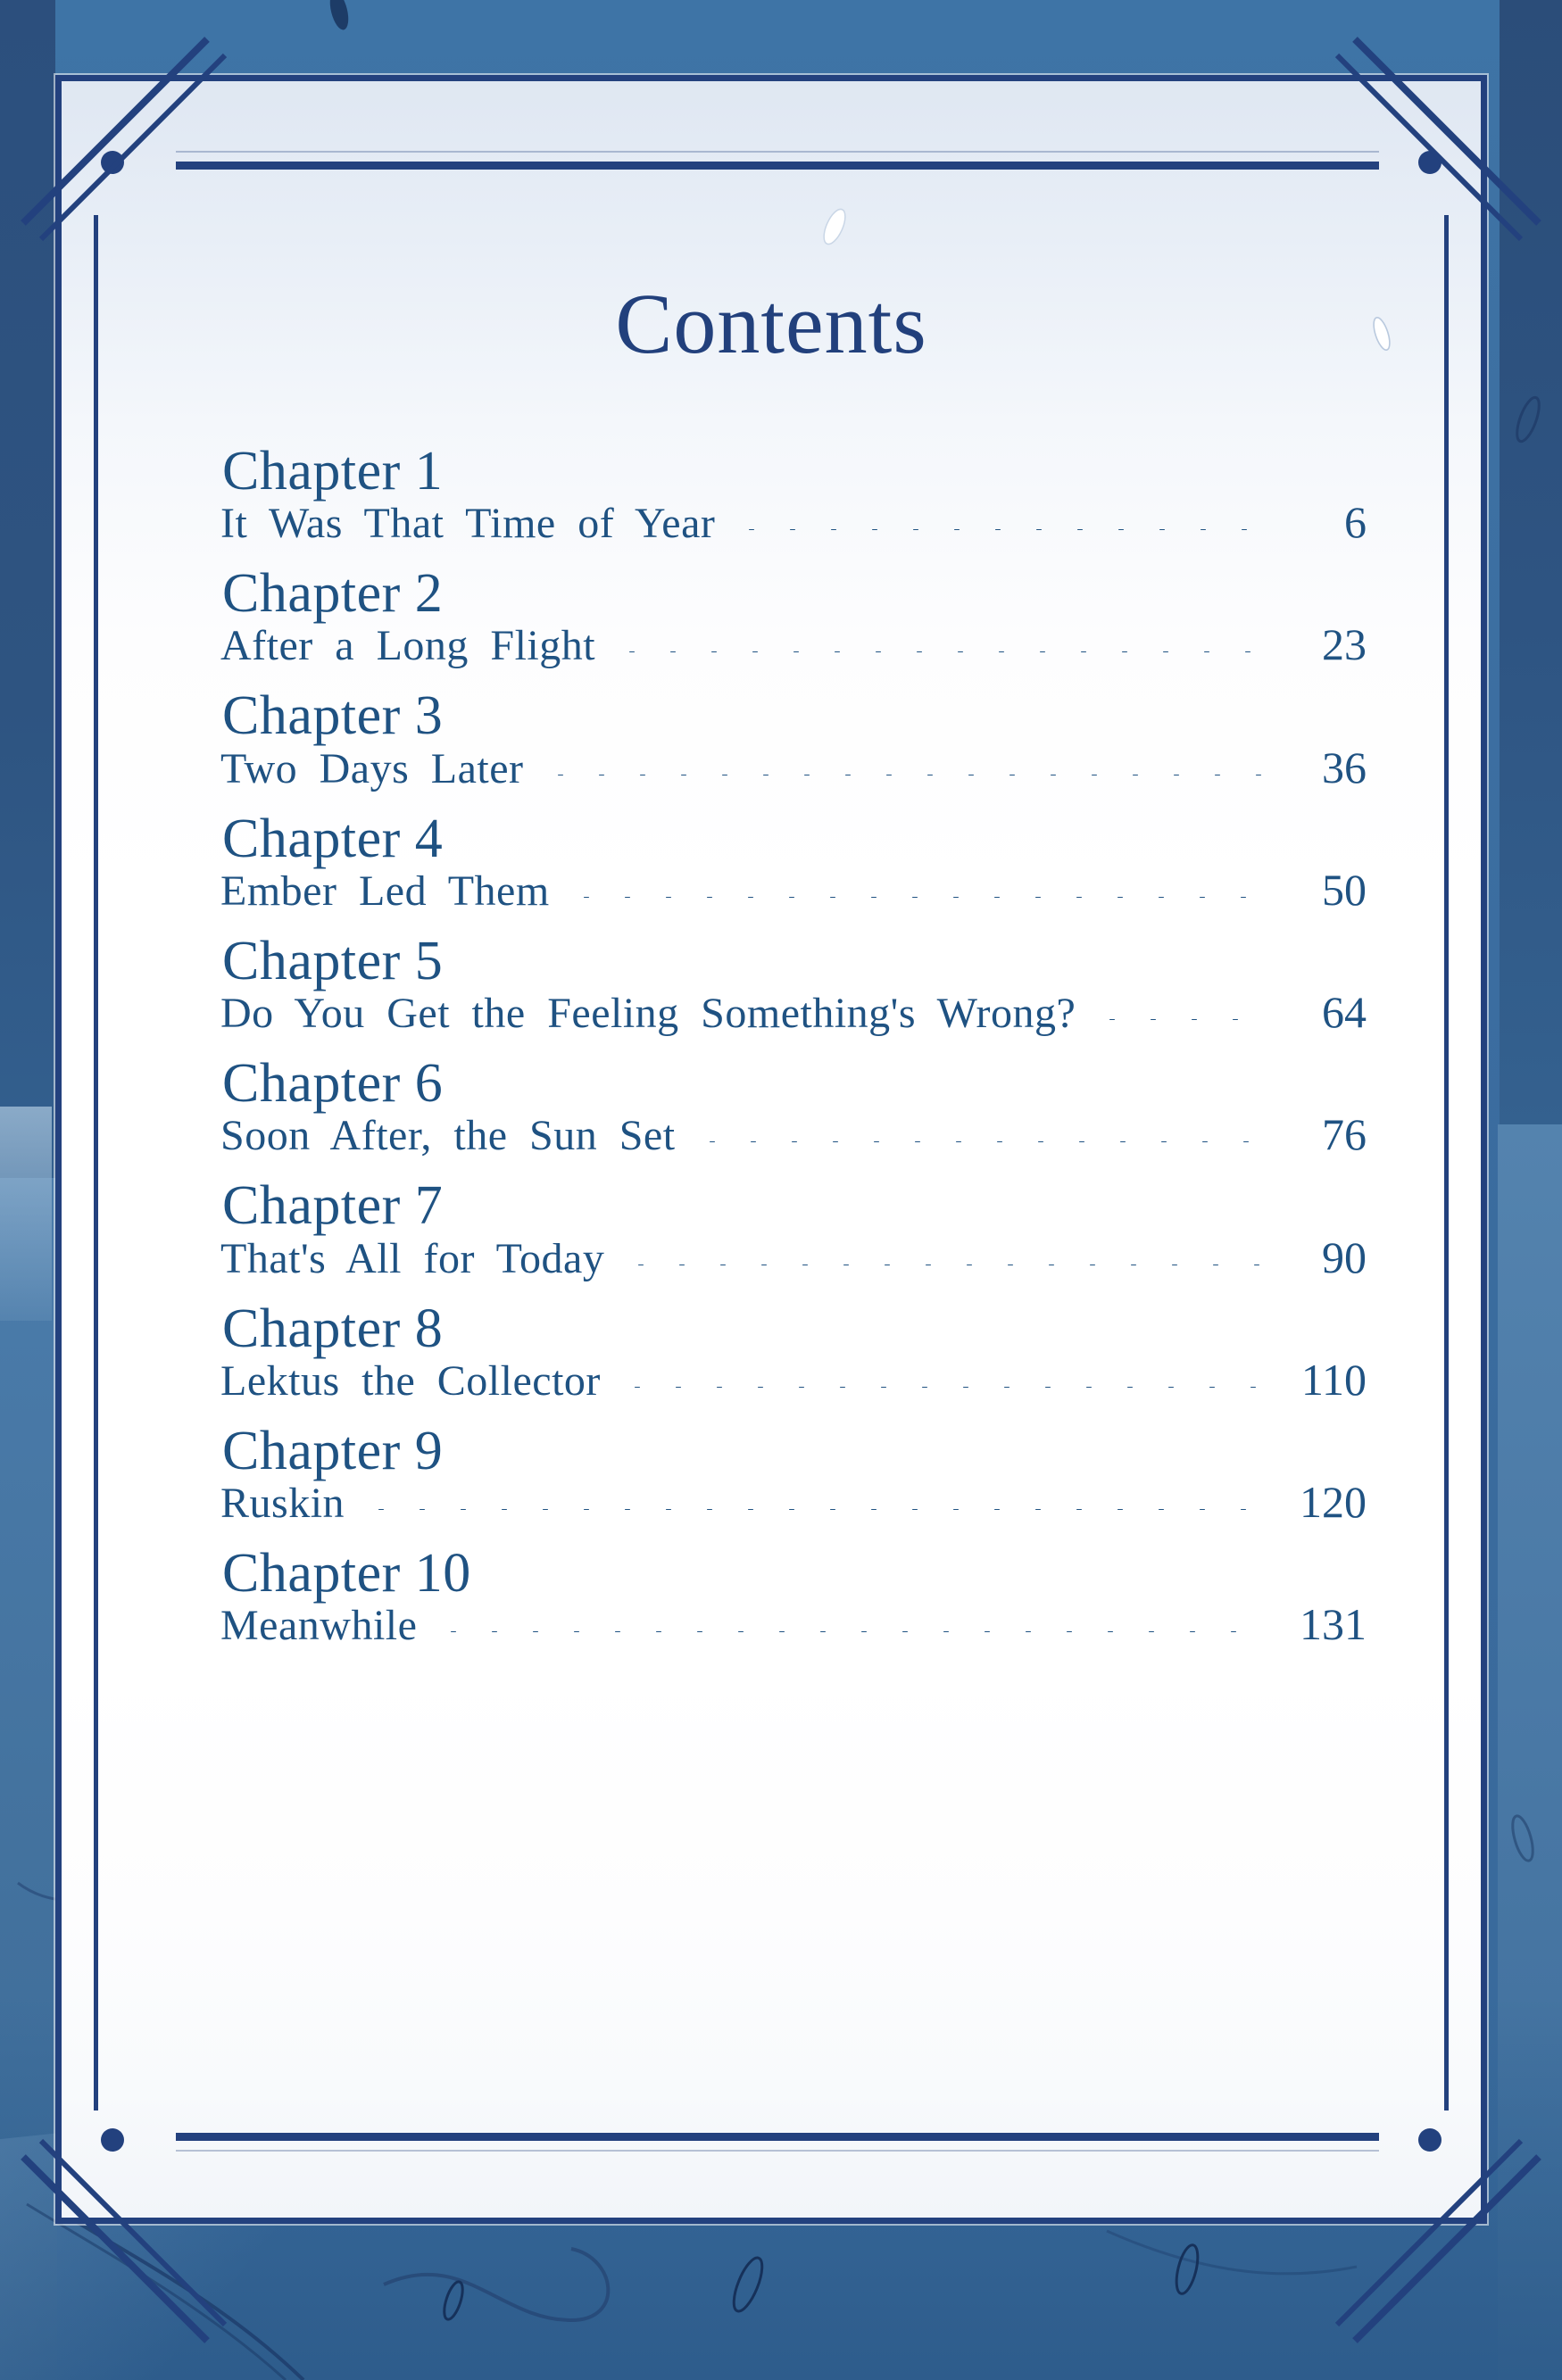 Image resolution: width=1562 pixels, height=2380 pixels. Describe the element at coordinates (777, 2137) in the screenshot. I see `bottom-rule` at that location.